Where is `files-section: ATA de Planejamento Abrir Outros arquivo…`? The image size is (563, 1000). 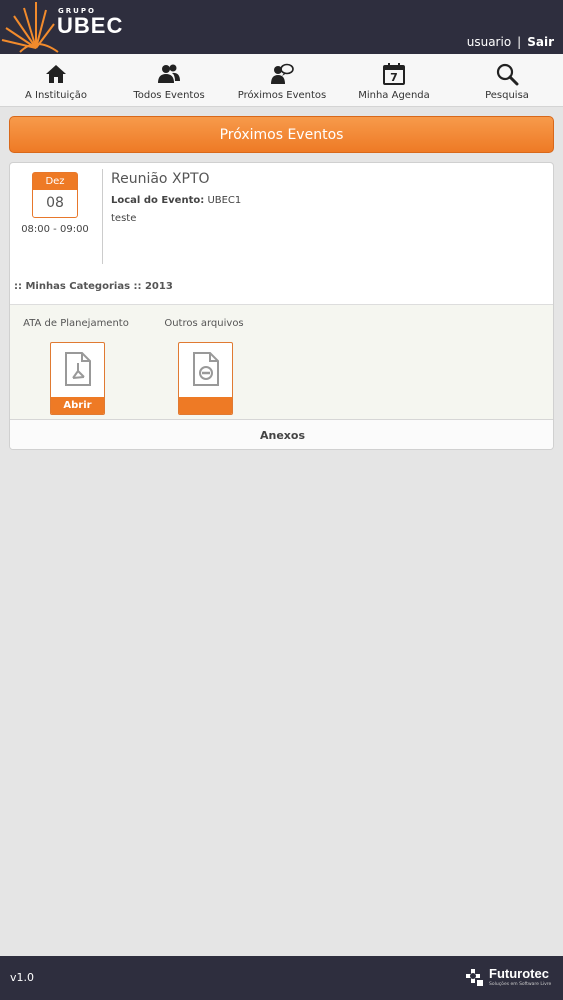
files-section: ATA de Planejamento Abrir Outros arquivo… is located at coordinates (281, 362).